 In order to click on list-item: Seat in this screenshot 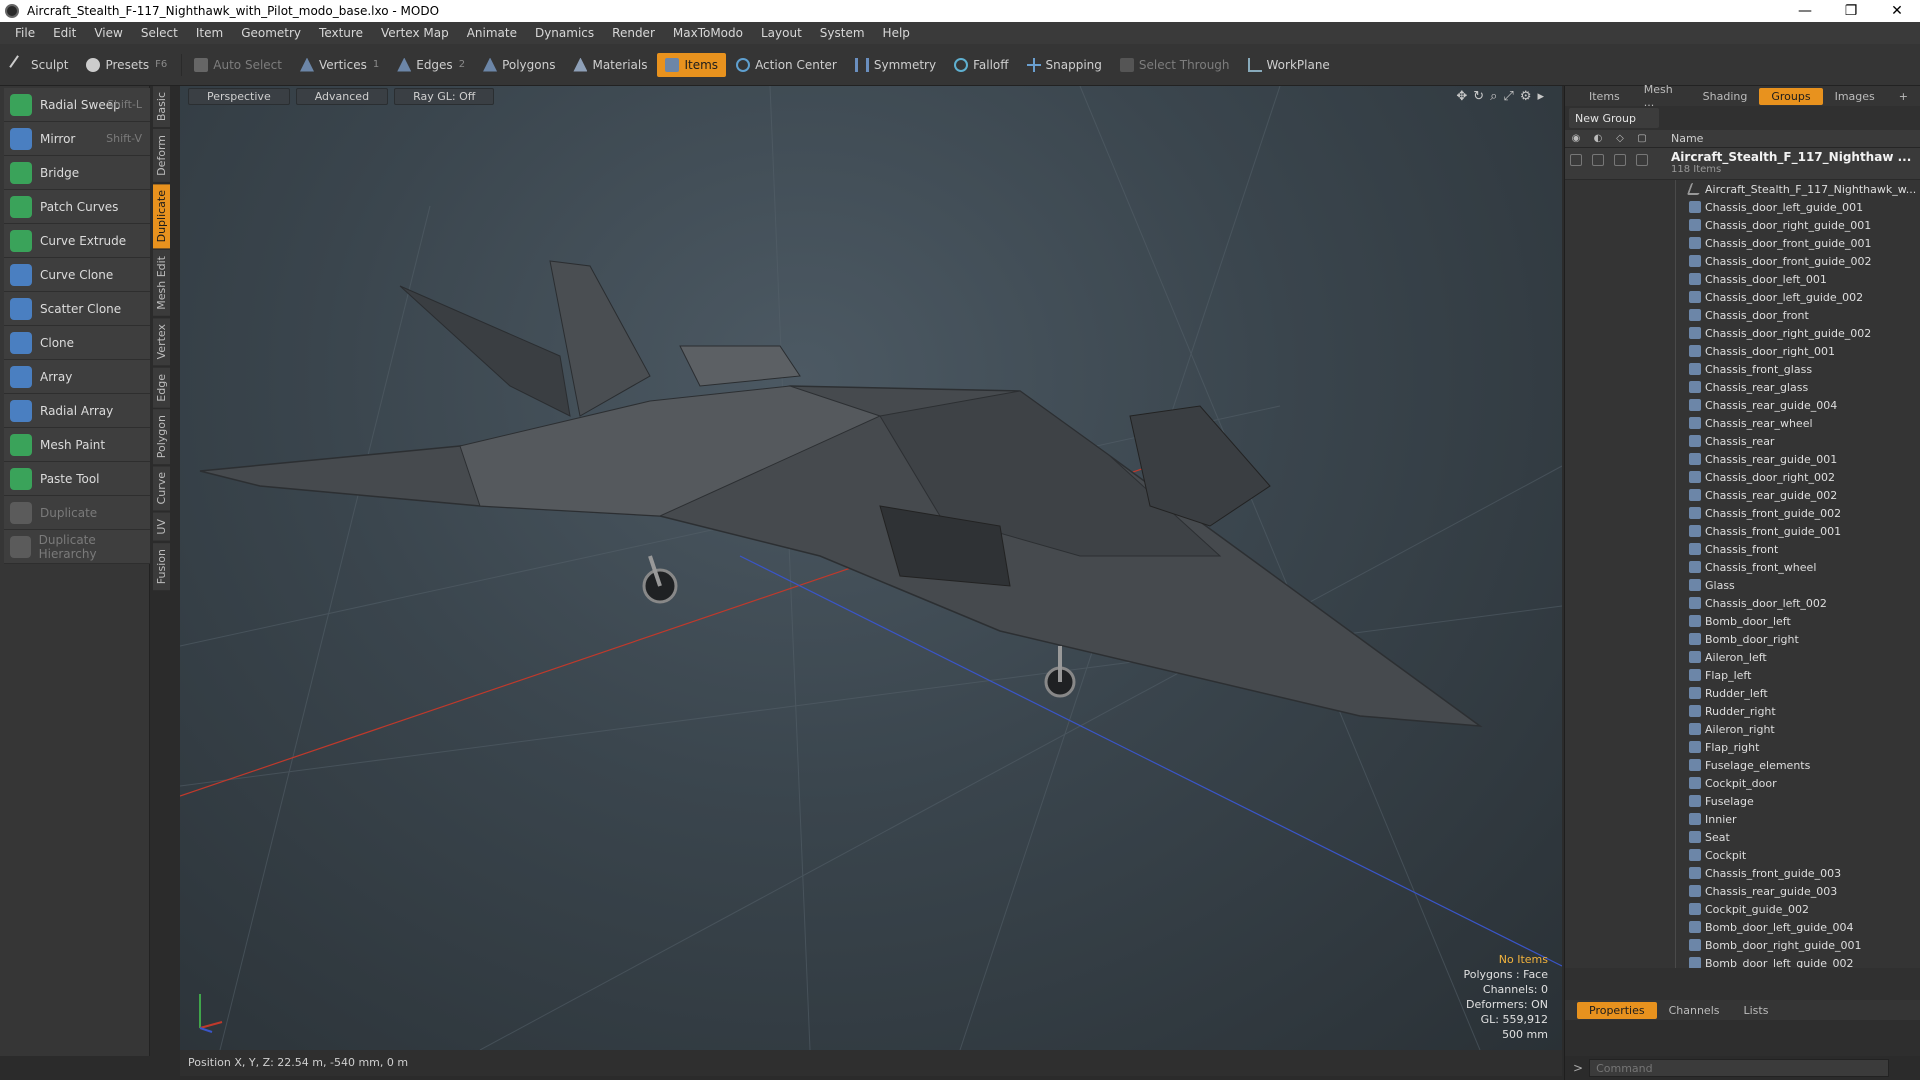, I will do `click(1742, 837)`.